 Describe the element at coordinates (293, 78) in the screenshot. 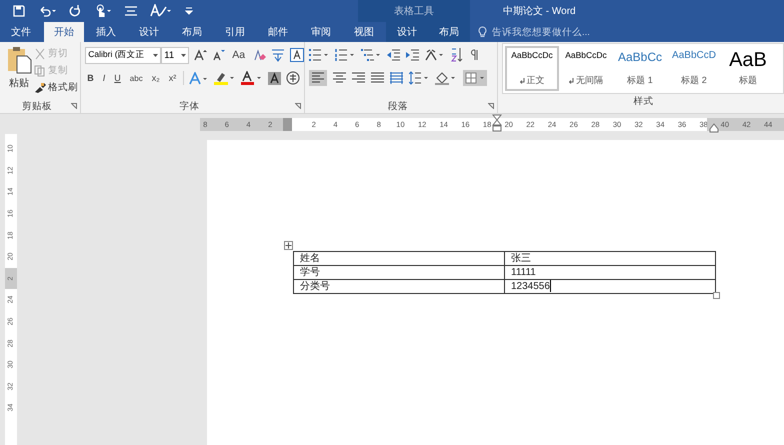

I see `enclosed-character-icon` at that location.